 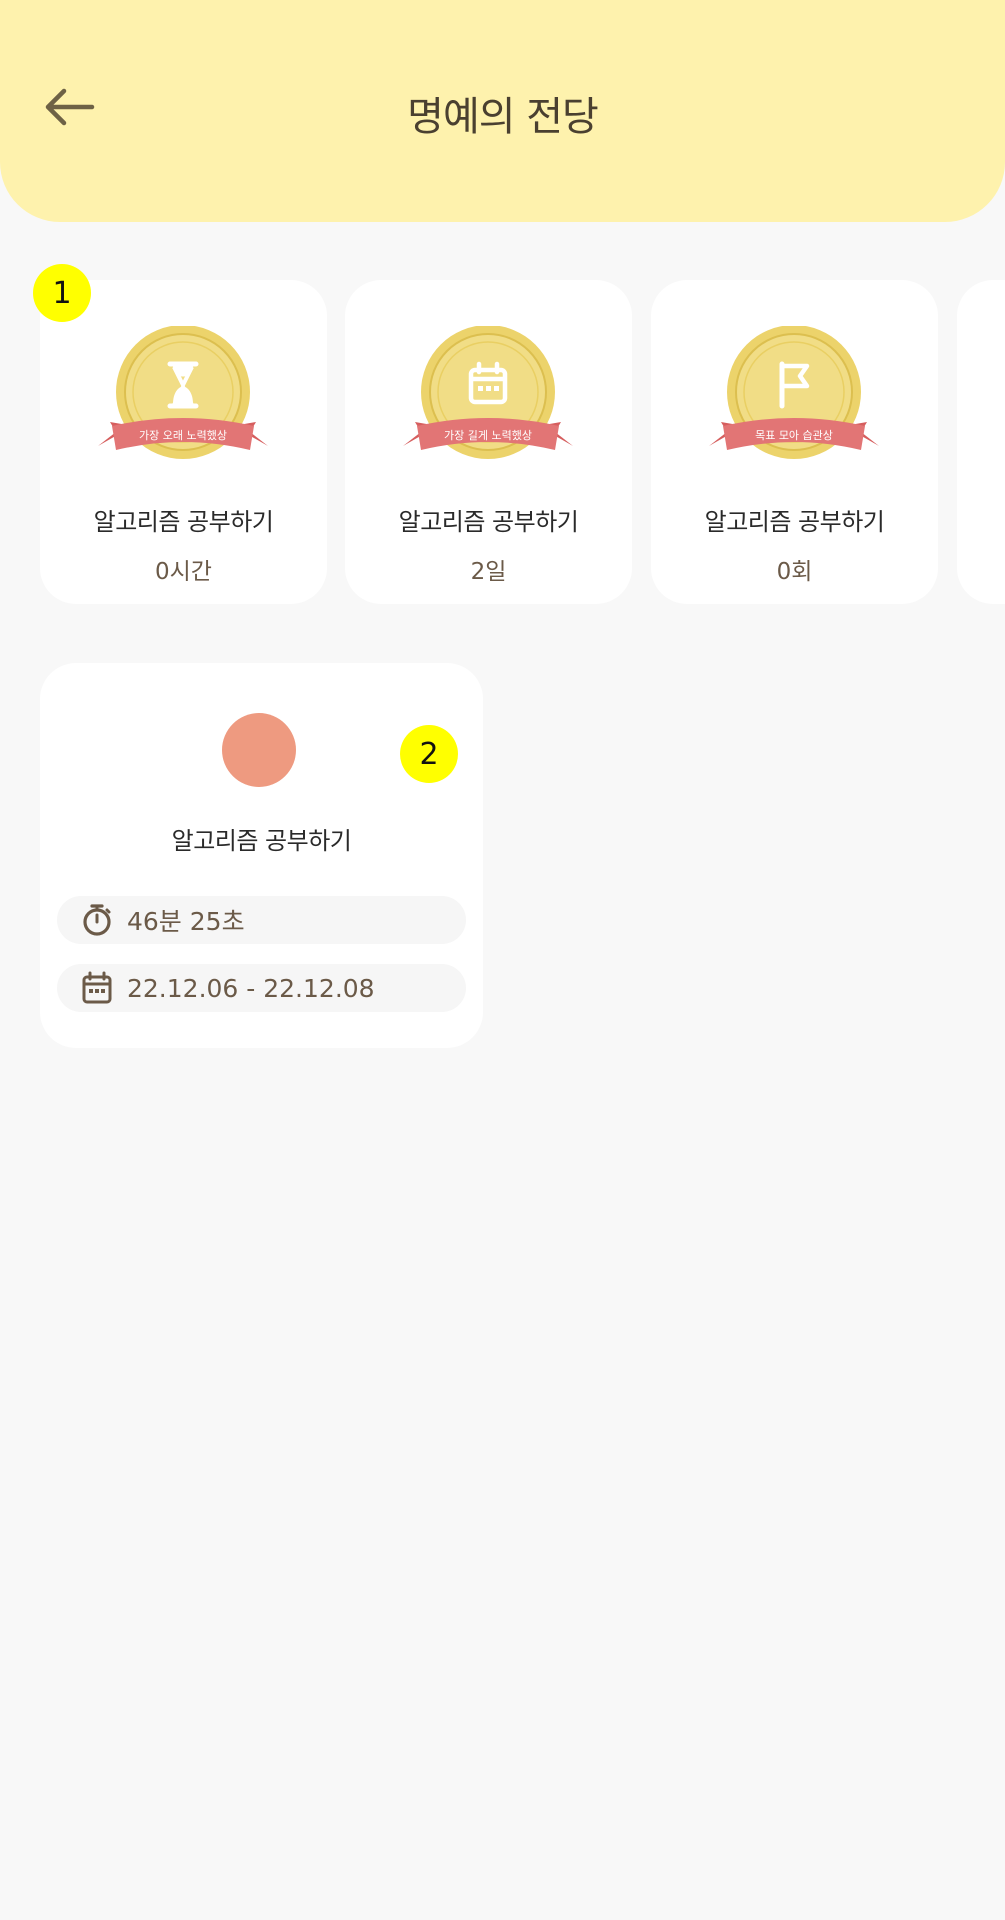 I want to click on medal-badge: 가장 길게 노력했상, so click(x=488, y=392).